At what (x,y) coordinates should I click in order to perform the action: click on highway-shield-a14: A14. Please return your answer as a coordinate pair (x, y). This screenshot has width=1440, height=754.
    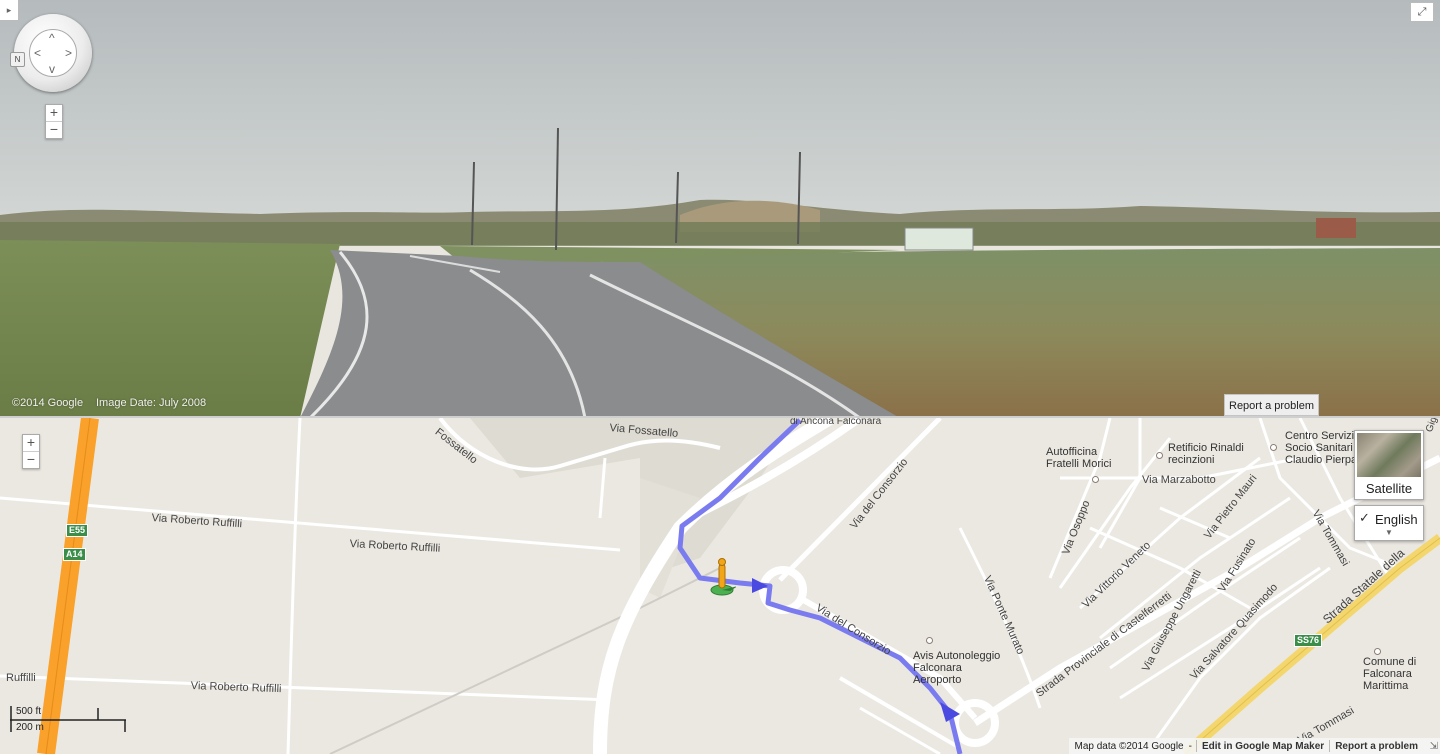
    Looking at the image, I should click on (74, 554).